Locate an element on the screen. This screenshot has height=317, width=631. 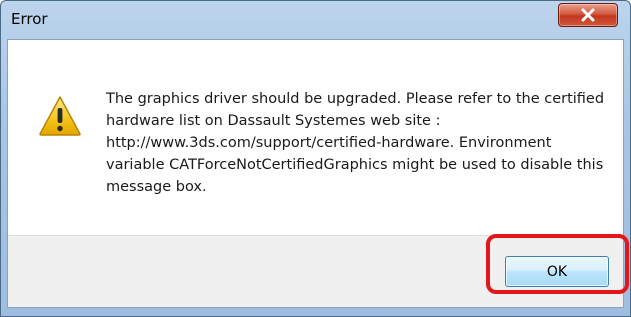
close-icon is located at coordinates (588, 15).